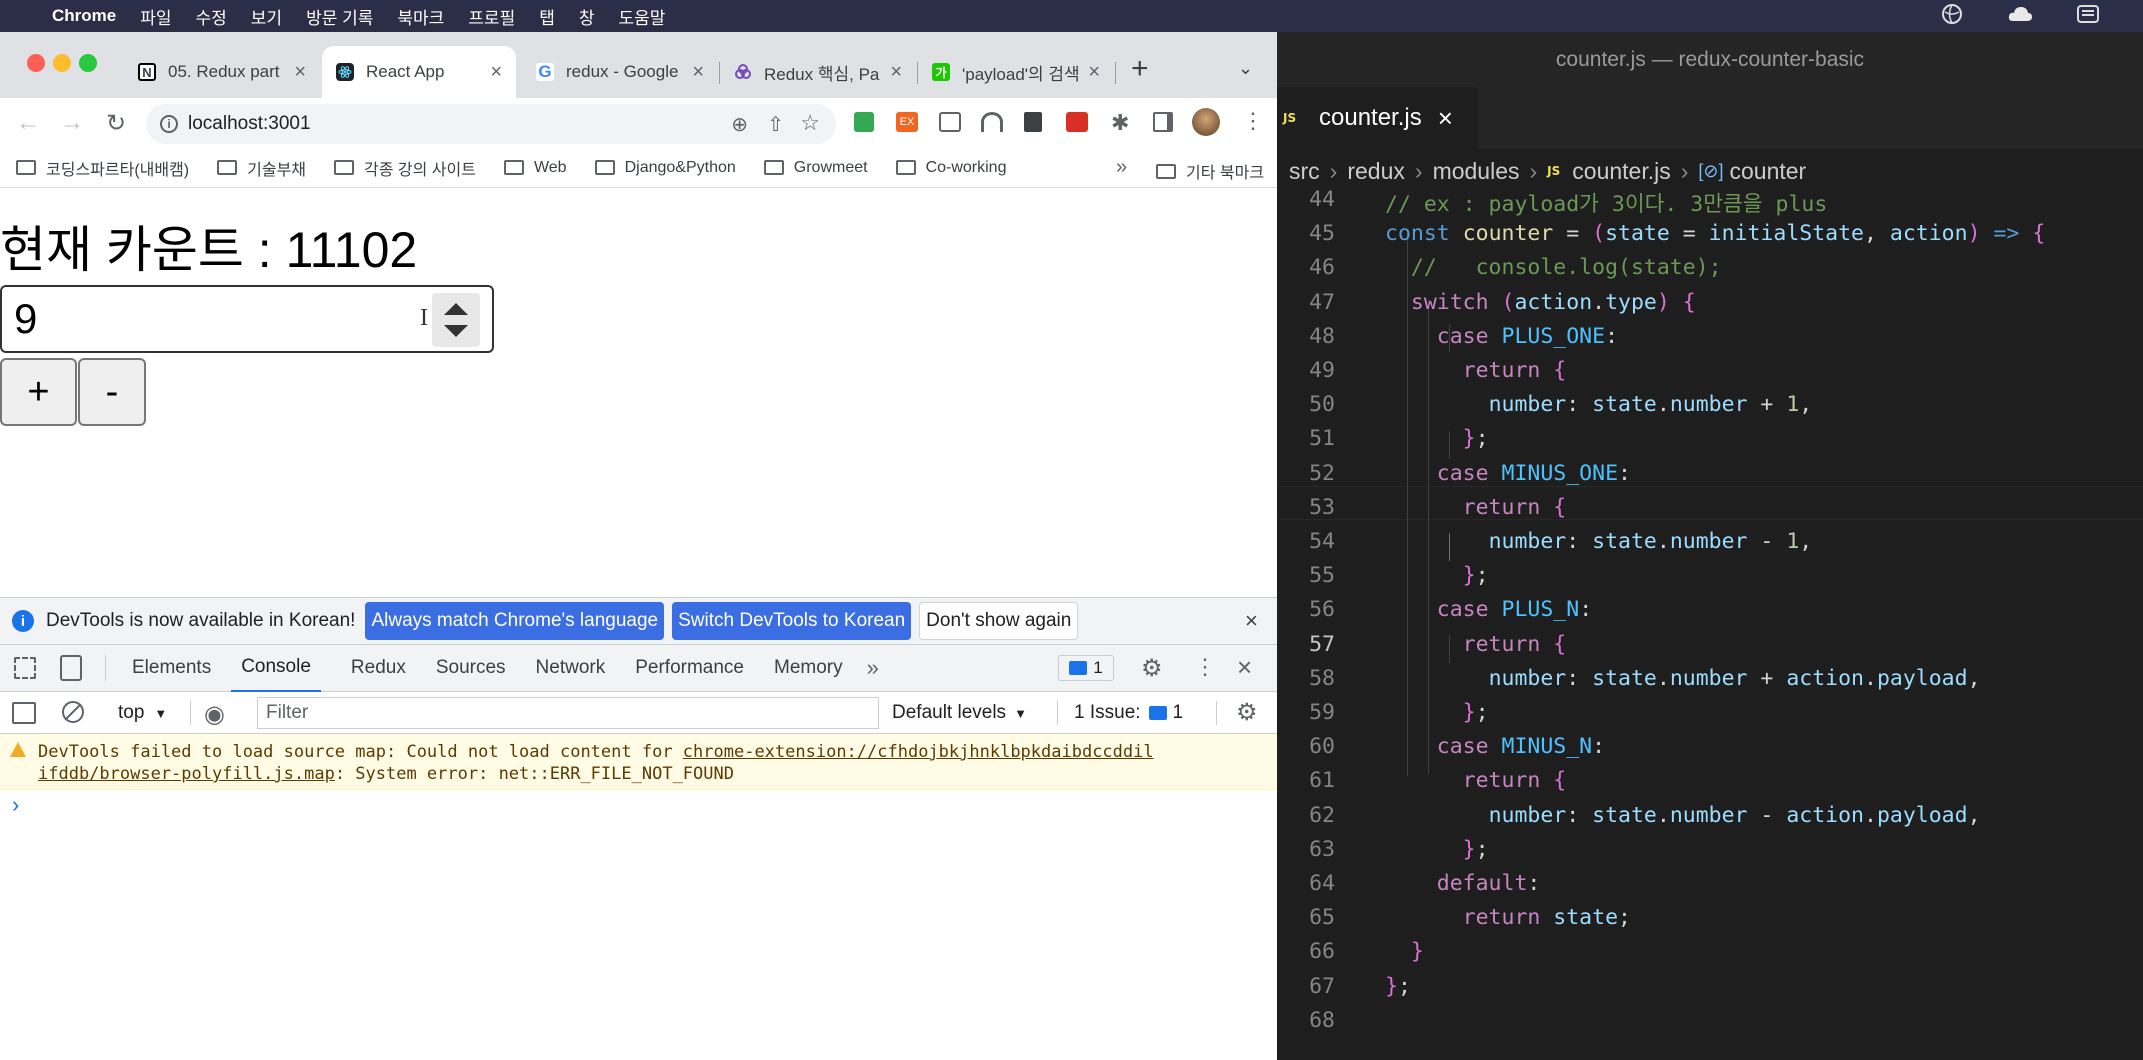  Describe the element at coordinates (1247, 712) in the screenshot. I see `console-settings-gear-icon: ⚙` at that location.